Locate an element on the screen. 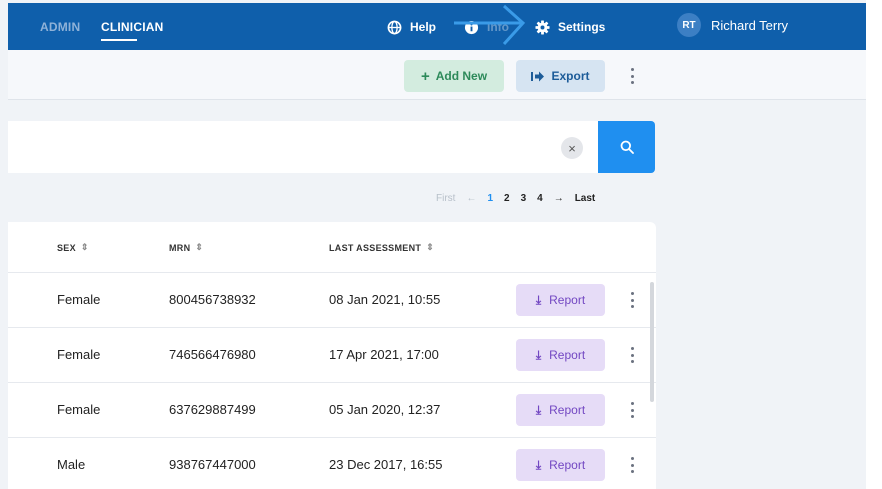  search-button is located at coordinates (626, 147).